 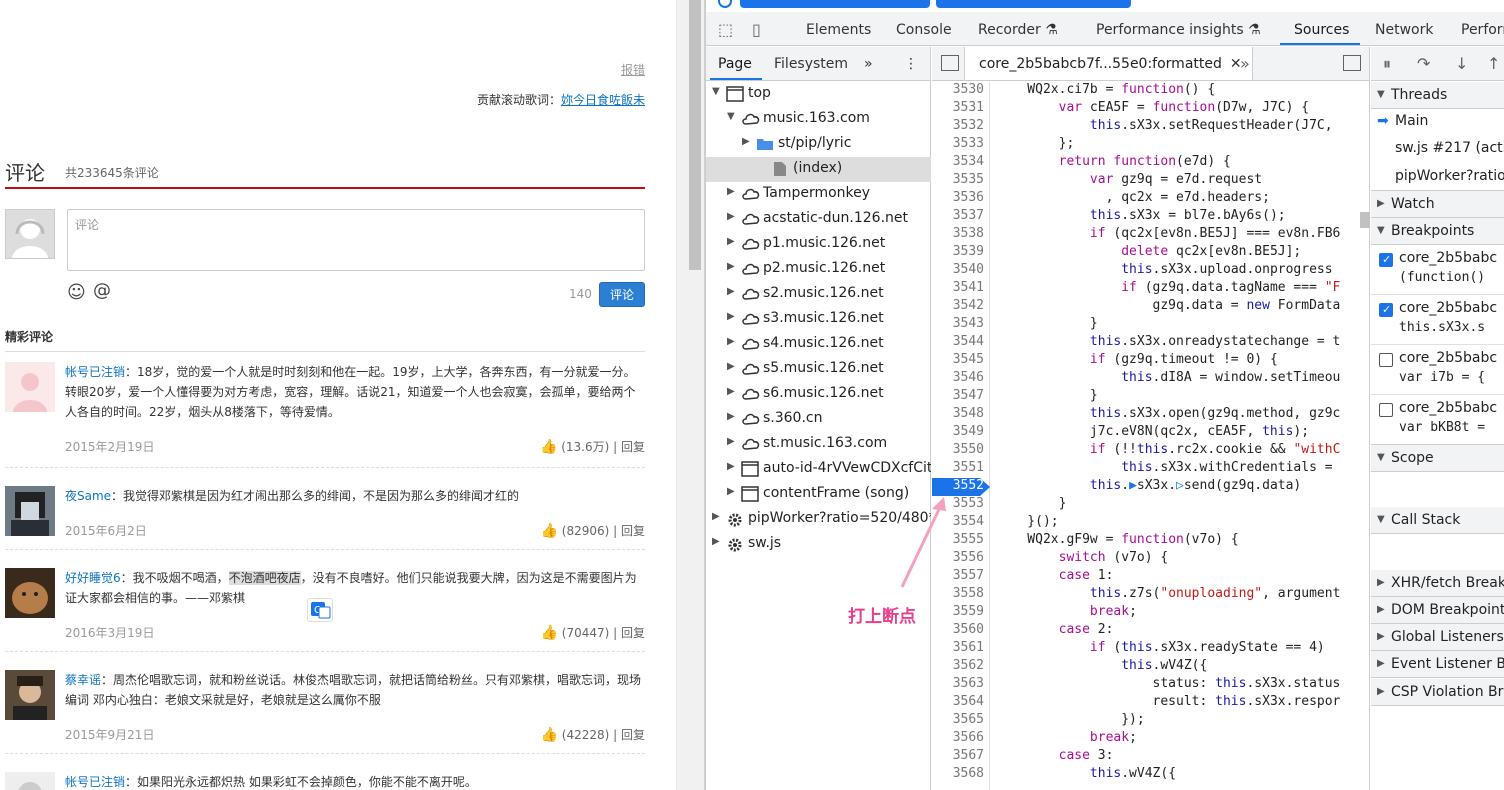 I want to click on breakpoint-item: core_2b5babc var i7b = {, so click(x=1437, y=370).